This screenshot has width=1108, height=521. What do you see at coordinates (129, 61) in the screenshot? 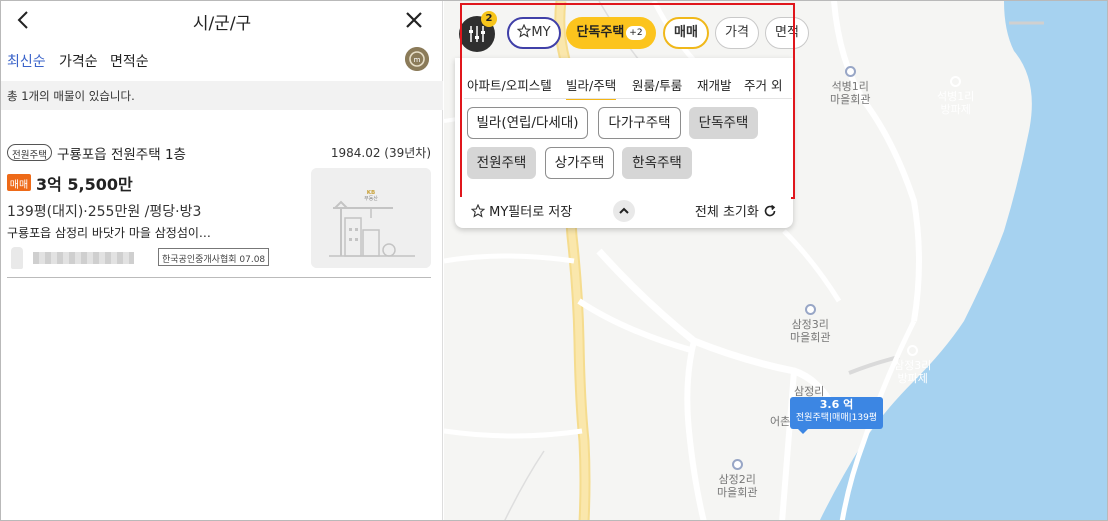
I see `sort-area: 면적순` at bounding box center [129, 61].